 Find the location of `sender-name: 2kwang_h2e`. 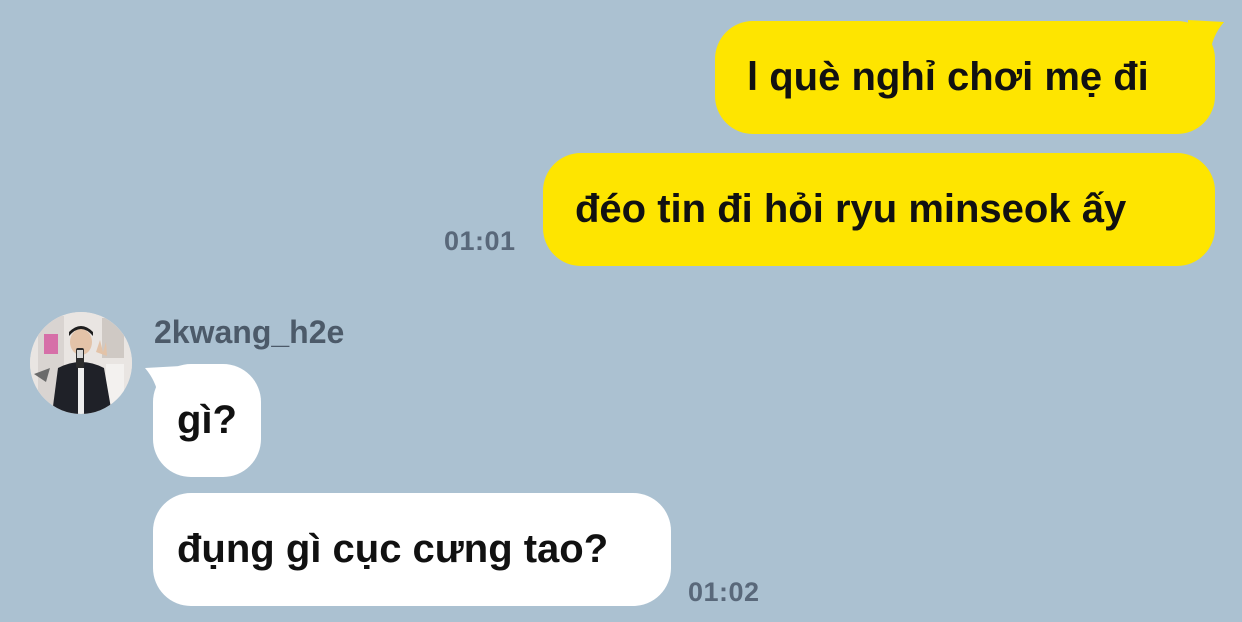

sender-name: 2kwang_h2e is located at coordinates (249, 332).